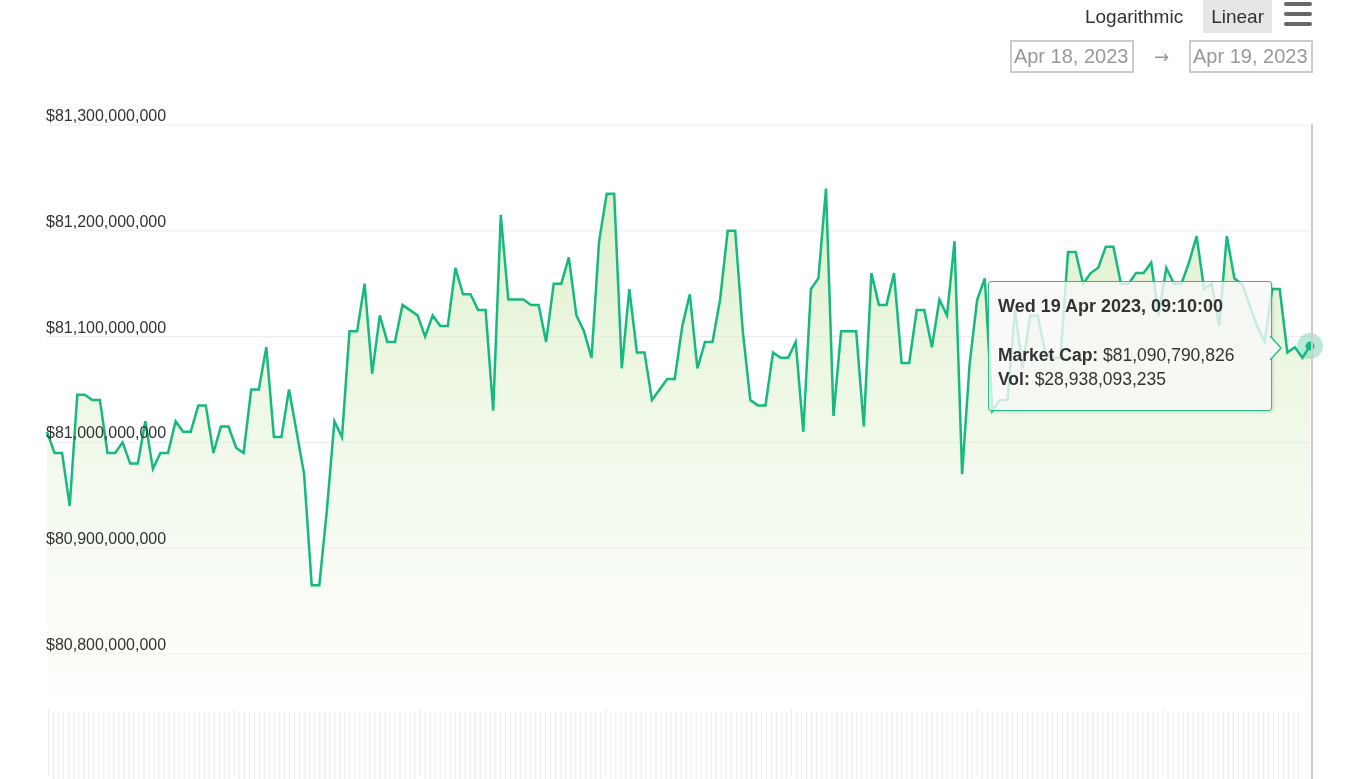 The image size is (1360, 779). I want to click on y-axis-label: $81,200,000,000, so click(106, 221).